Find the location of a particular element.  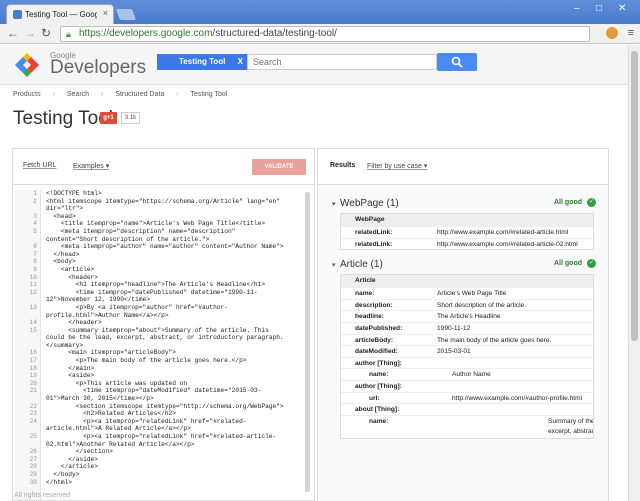

code-line: </summary> is located at coordinates (163, 346).